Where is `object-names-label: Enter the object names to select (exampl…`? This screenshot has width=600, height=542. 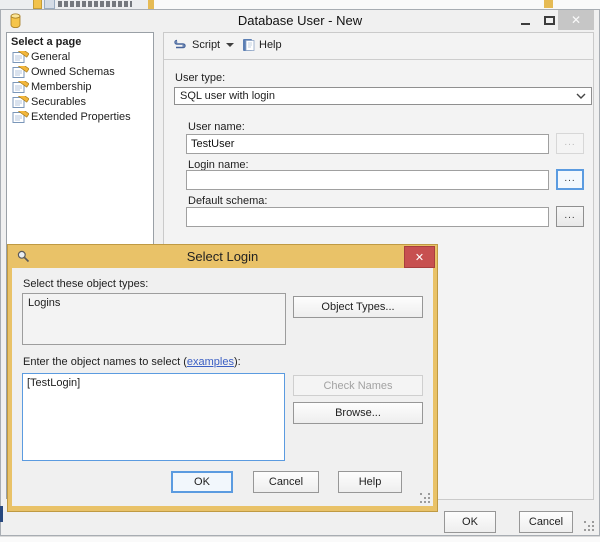
object-names-label: Enter the object names to select (exampl… is located at coordinates (132, 362).